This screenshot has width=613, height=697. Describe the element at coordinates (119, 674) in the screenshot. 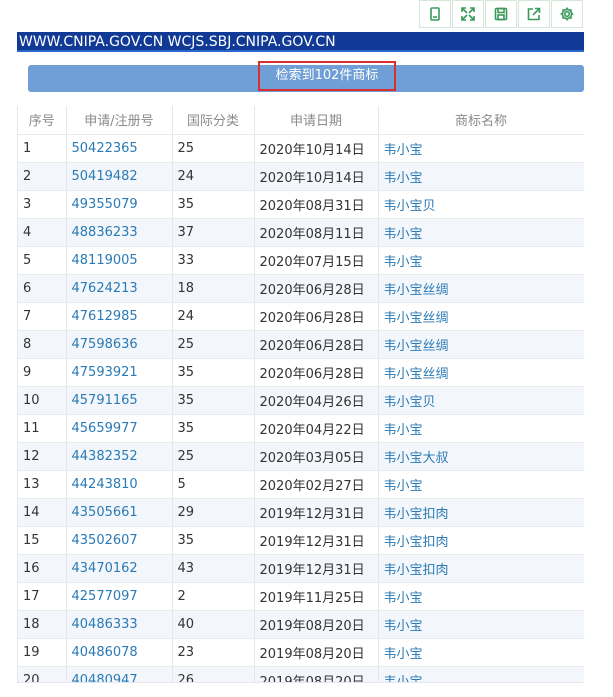

I see `cell-reg-number: 40480947` at that location.